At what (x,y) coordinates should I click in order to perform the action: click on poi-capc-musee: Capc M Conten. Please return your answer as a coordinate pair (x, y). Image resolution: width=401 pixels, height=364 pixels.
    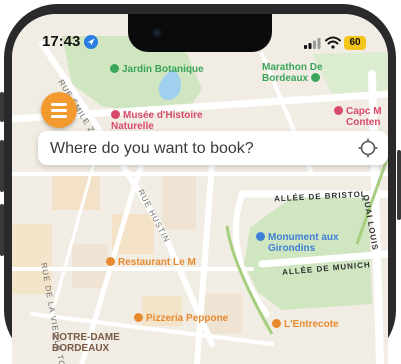
    Looking at the image, I should click on (358, 117).